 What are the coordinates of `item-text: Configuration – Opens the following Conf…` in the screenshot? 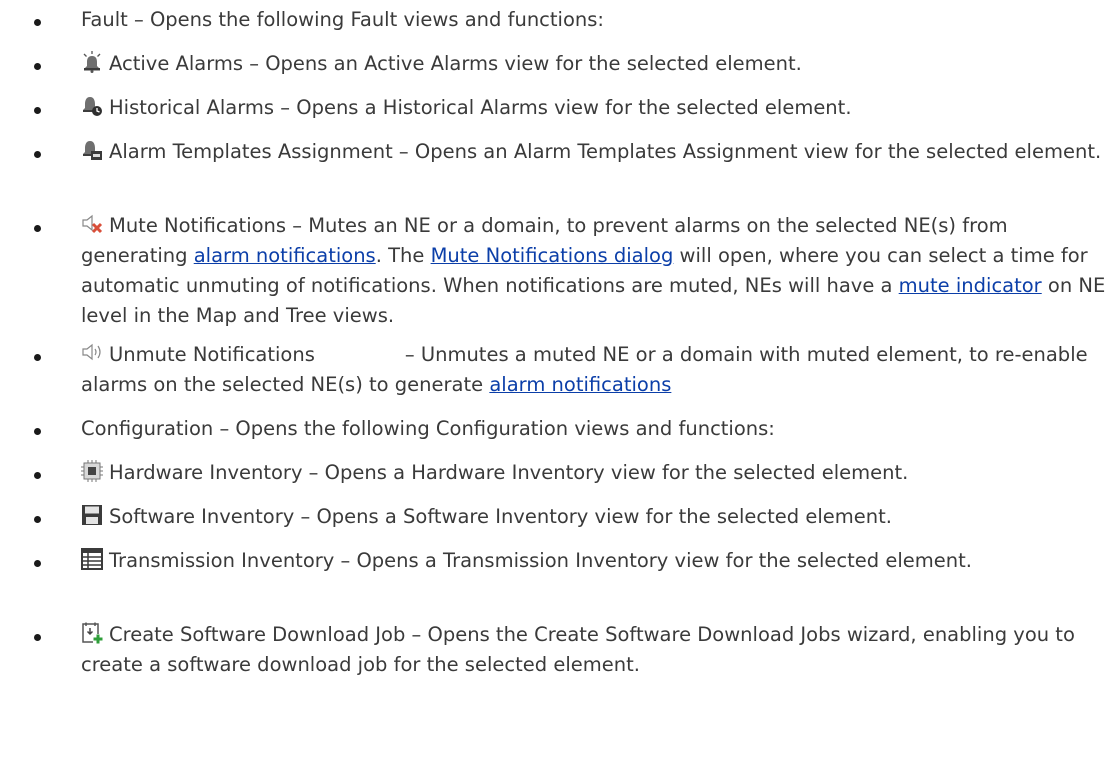 It's located at (428, 428).